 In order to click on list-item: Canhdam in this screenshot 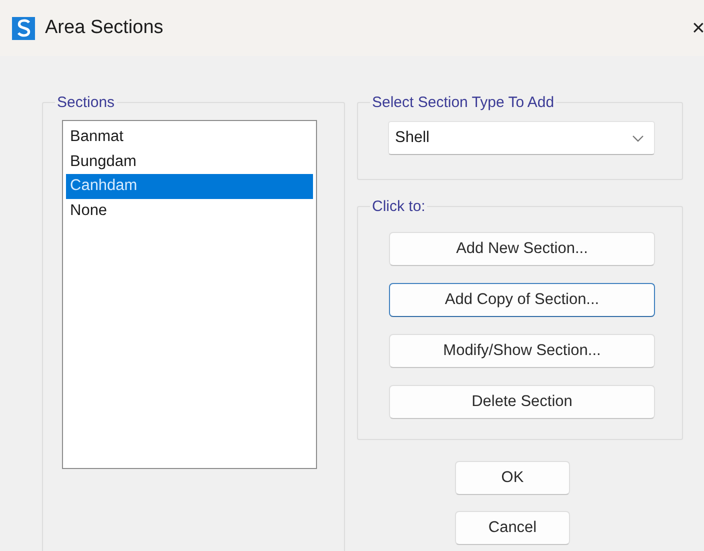, I will do `click(189, 186)`.